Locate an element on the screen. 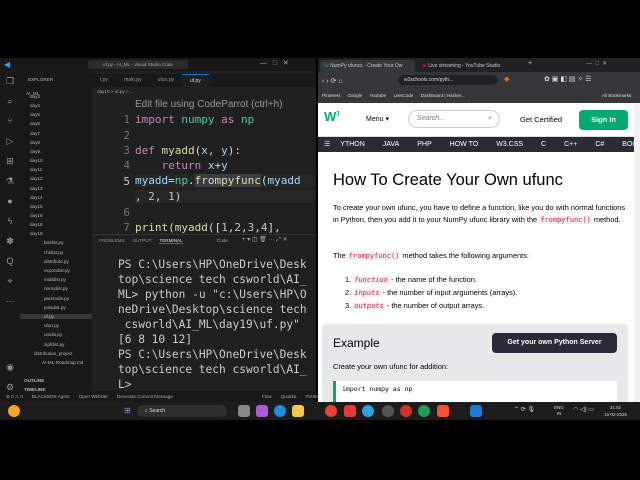 The height and width of the screenshot is (480, 640). extensions-icon: ⊞ is located at coordinates (10, 161).